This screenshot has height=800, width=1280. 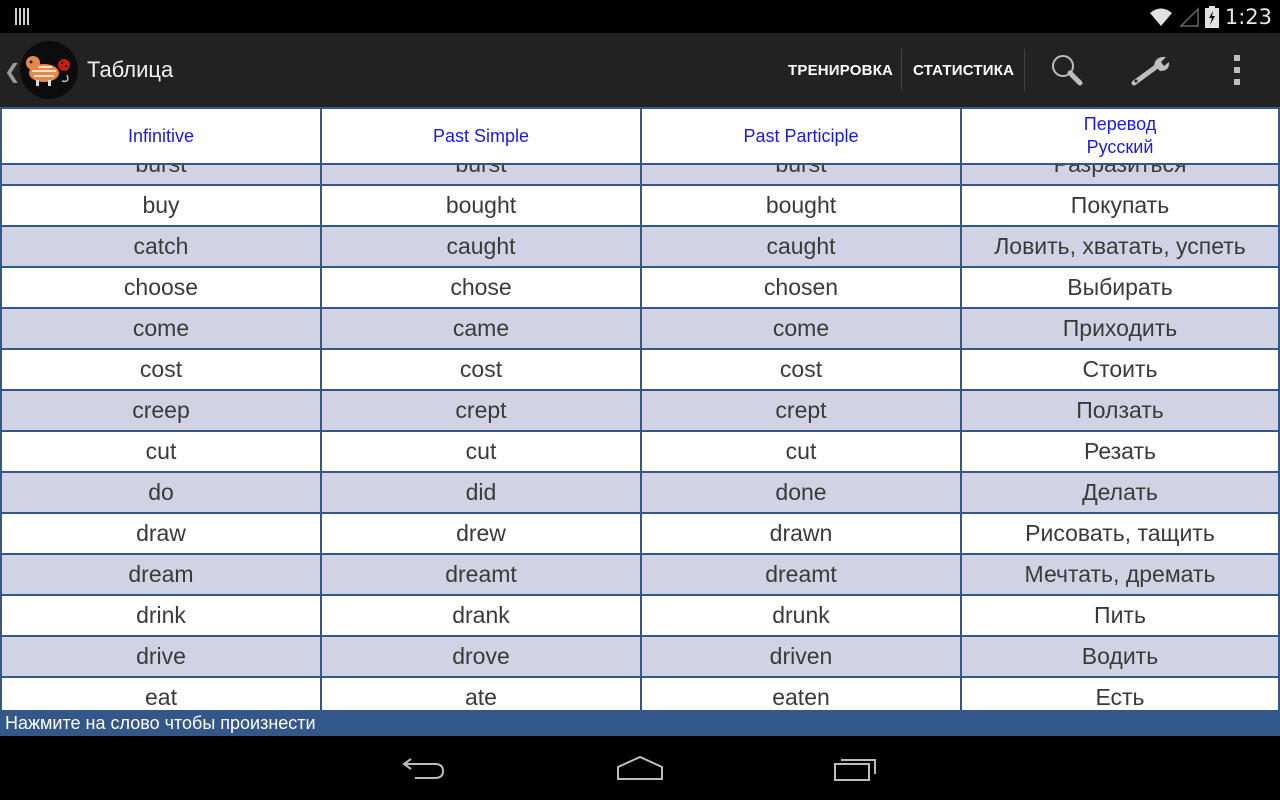 What do you see at coordinates (160, 533) in the screenshot?
I see `infinitive-cell: draw` at bounding box center [160, 533].